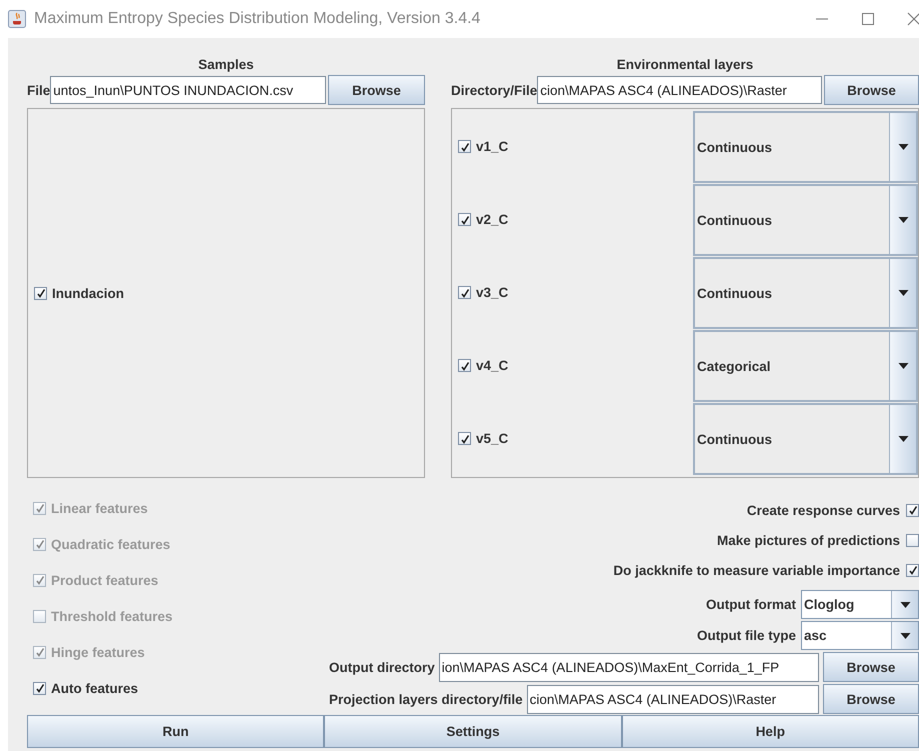 The height and width of the screenshot is (751, 919). Describe the element at coordinates (181, 688) in the screenshot. I see `feature-checkbox: Auto features` at that location.